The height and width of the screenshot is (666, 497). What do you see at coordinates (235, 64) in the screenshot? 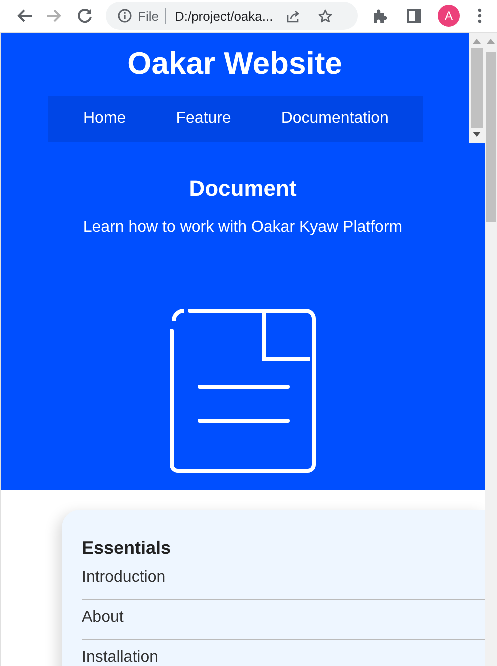
I see `site-title: Oakar Website` at bounding box center [235, 64].